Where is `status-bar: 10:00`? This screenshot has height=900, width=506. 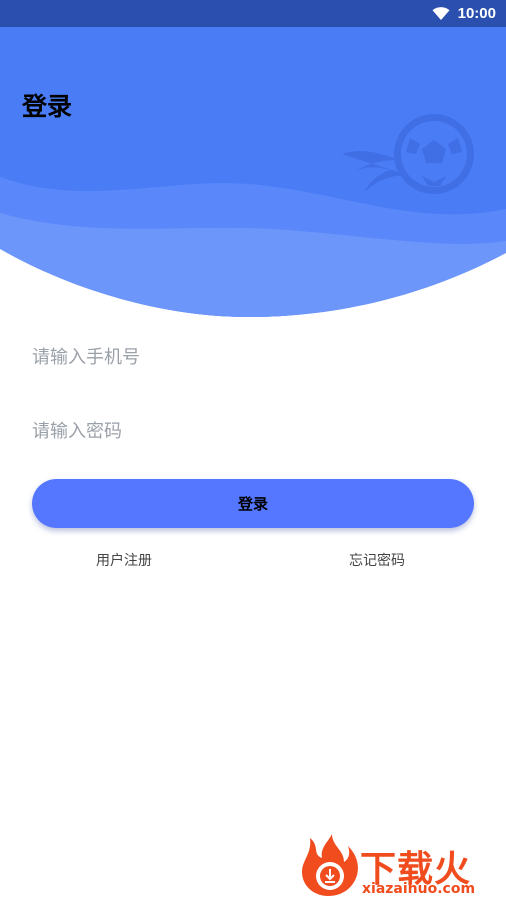 status-bar: 10:00 is located at coordinates (253, 13).